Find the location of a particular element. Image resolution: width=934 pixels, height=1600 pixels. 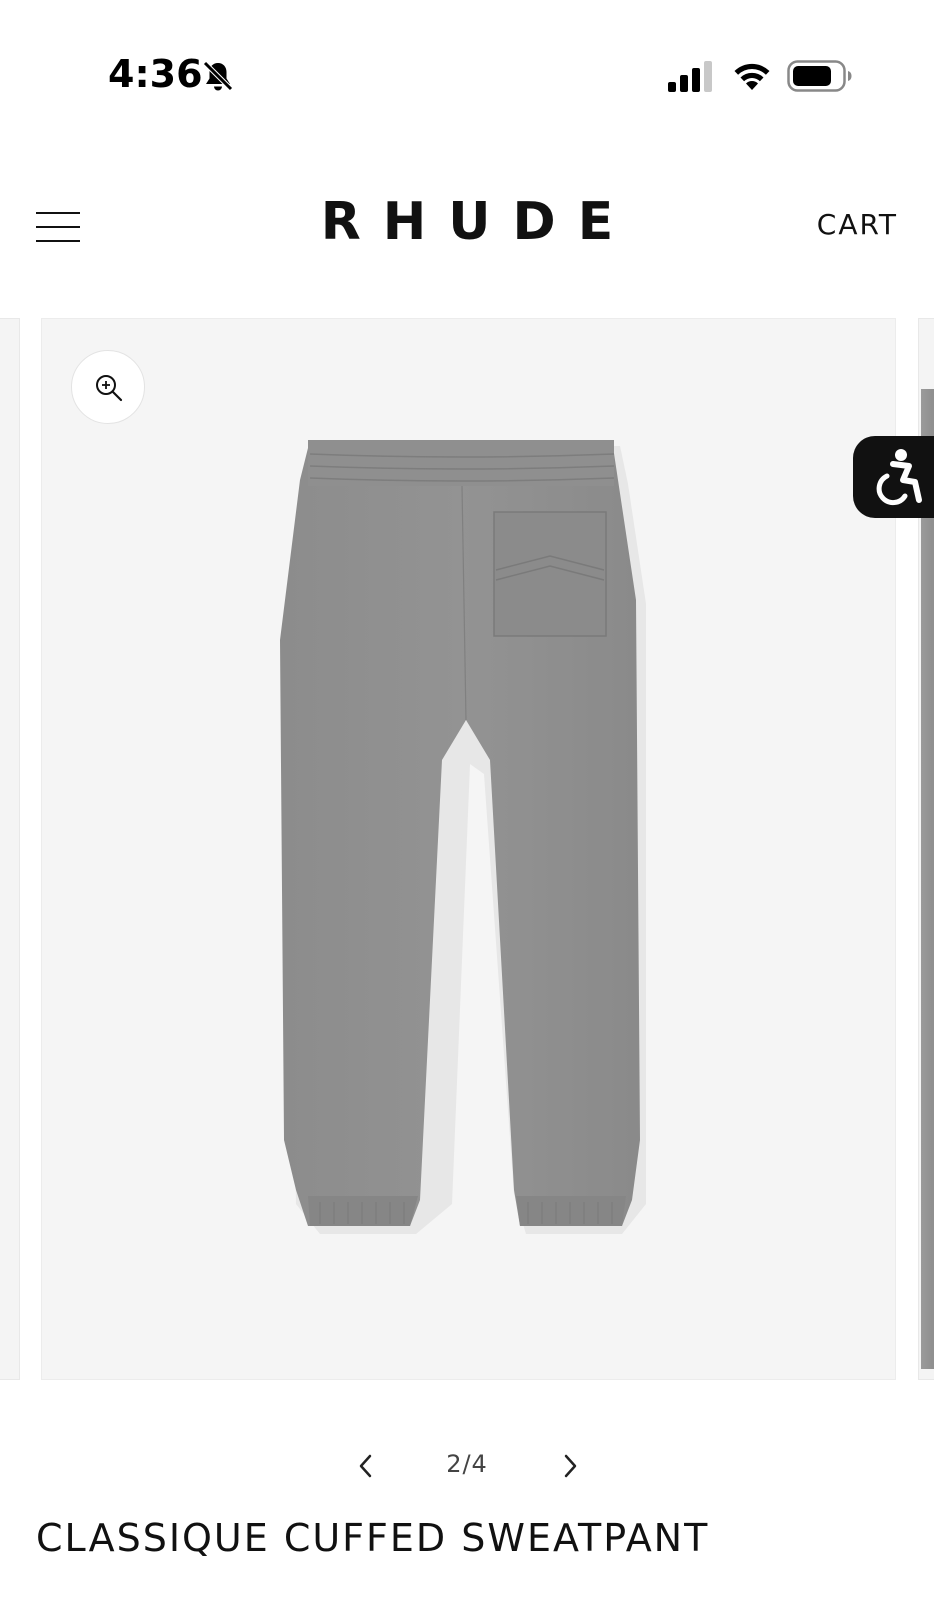

cart-link: CART is located at coordinates (857, 224).